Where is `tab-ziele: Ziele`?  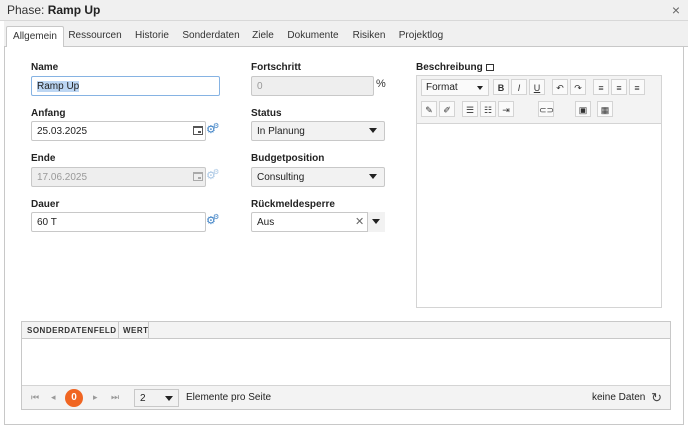
tab-ziele: Ziele is located at coordinates (263, 36).